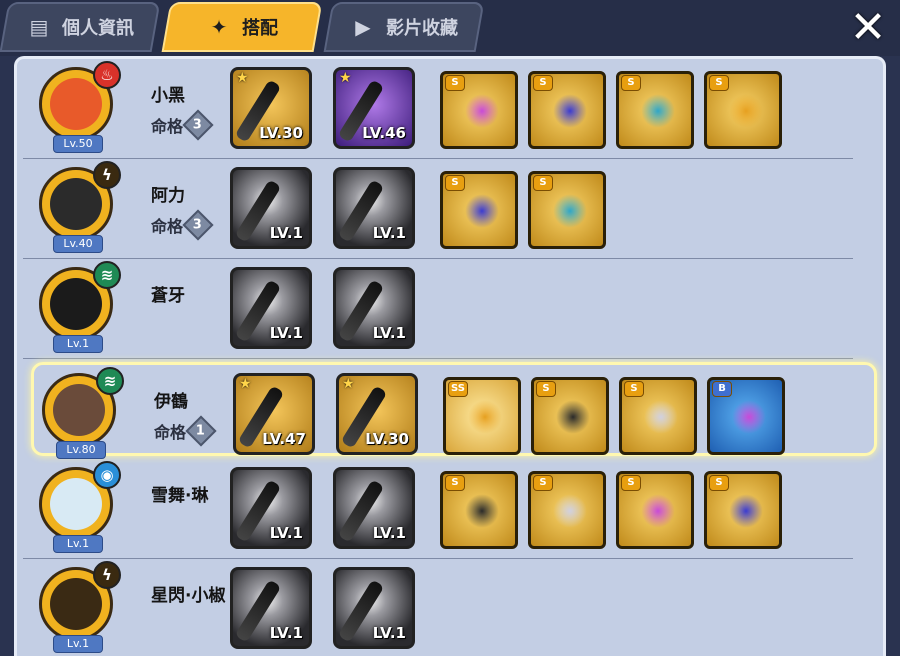  Describe the element at coordinates (168, 296) in the screenshot. I see `character-name: 蒼牙` at that location.